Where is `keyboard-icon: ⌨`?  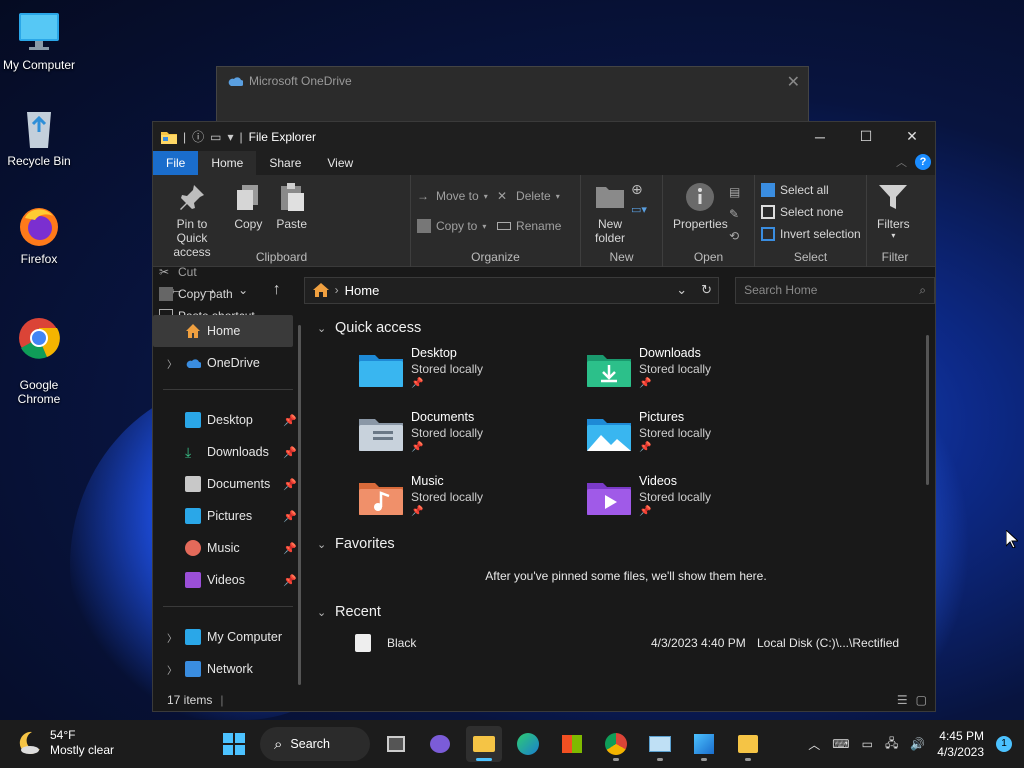
keyboard-icon: ⌨ is located at coordinates (840, 744).